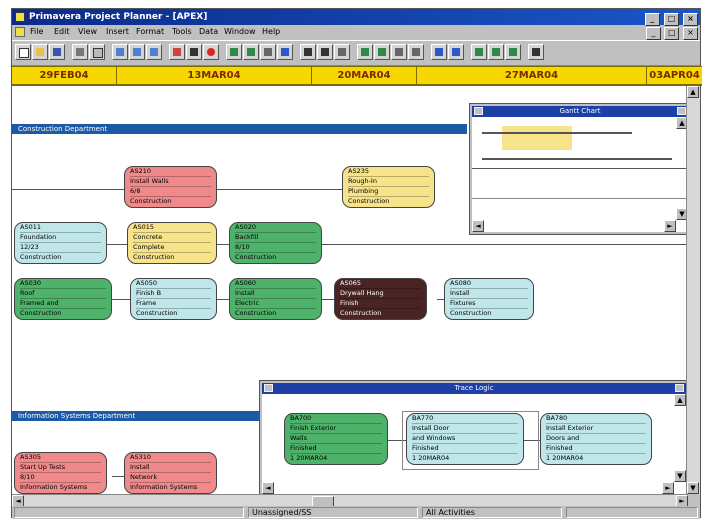  What do you see at coordinates (537, 138) in the screenshot?
I see `gantt-highlight` at bounding box center [537, 138].